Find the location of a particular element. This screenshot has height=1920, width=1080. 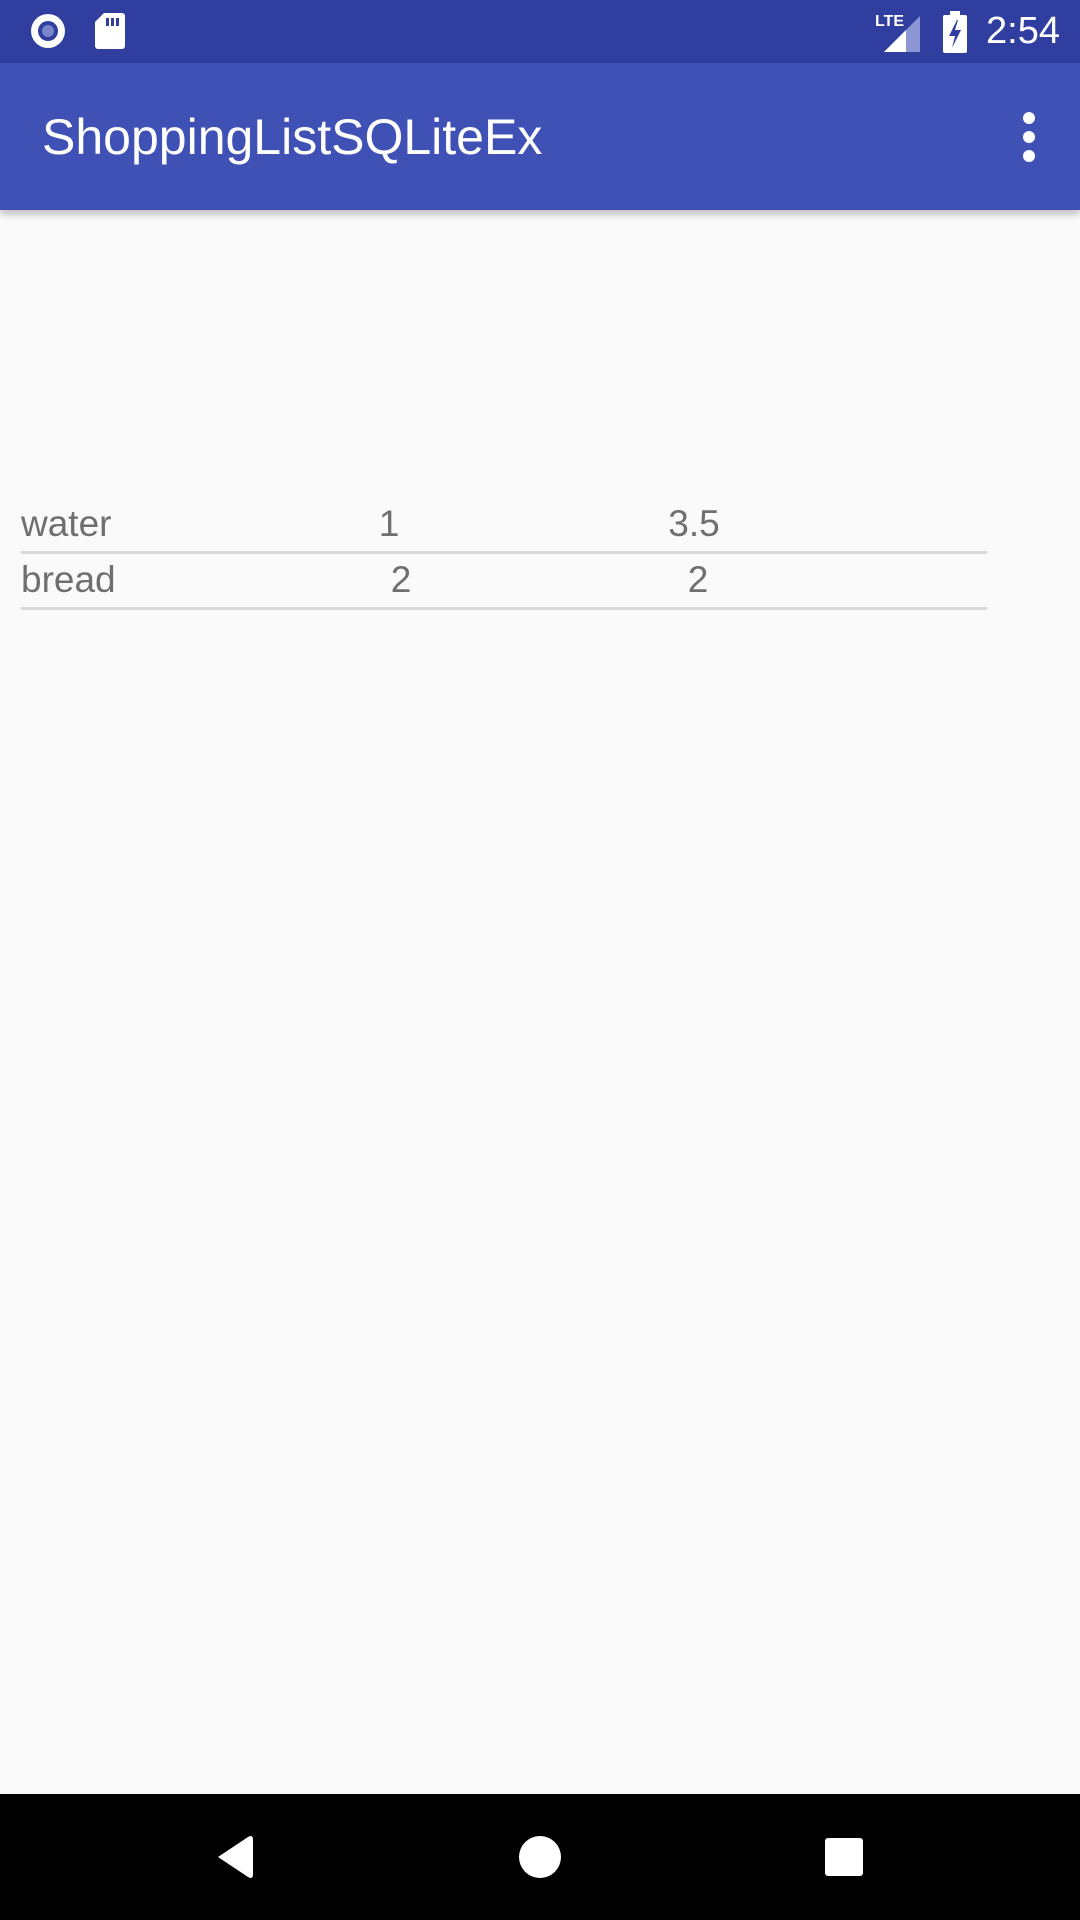

app-bar: ShoppingListSQLiteEx is located at coordinates (540, 136).